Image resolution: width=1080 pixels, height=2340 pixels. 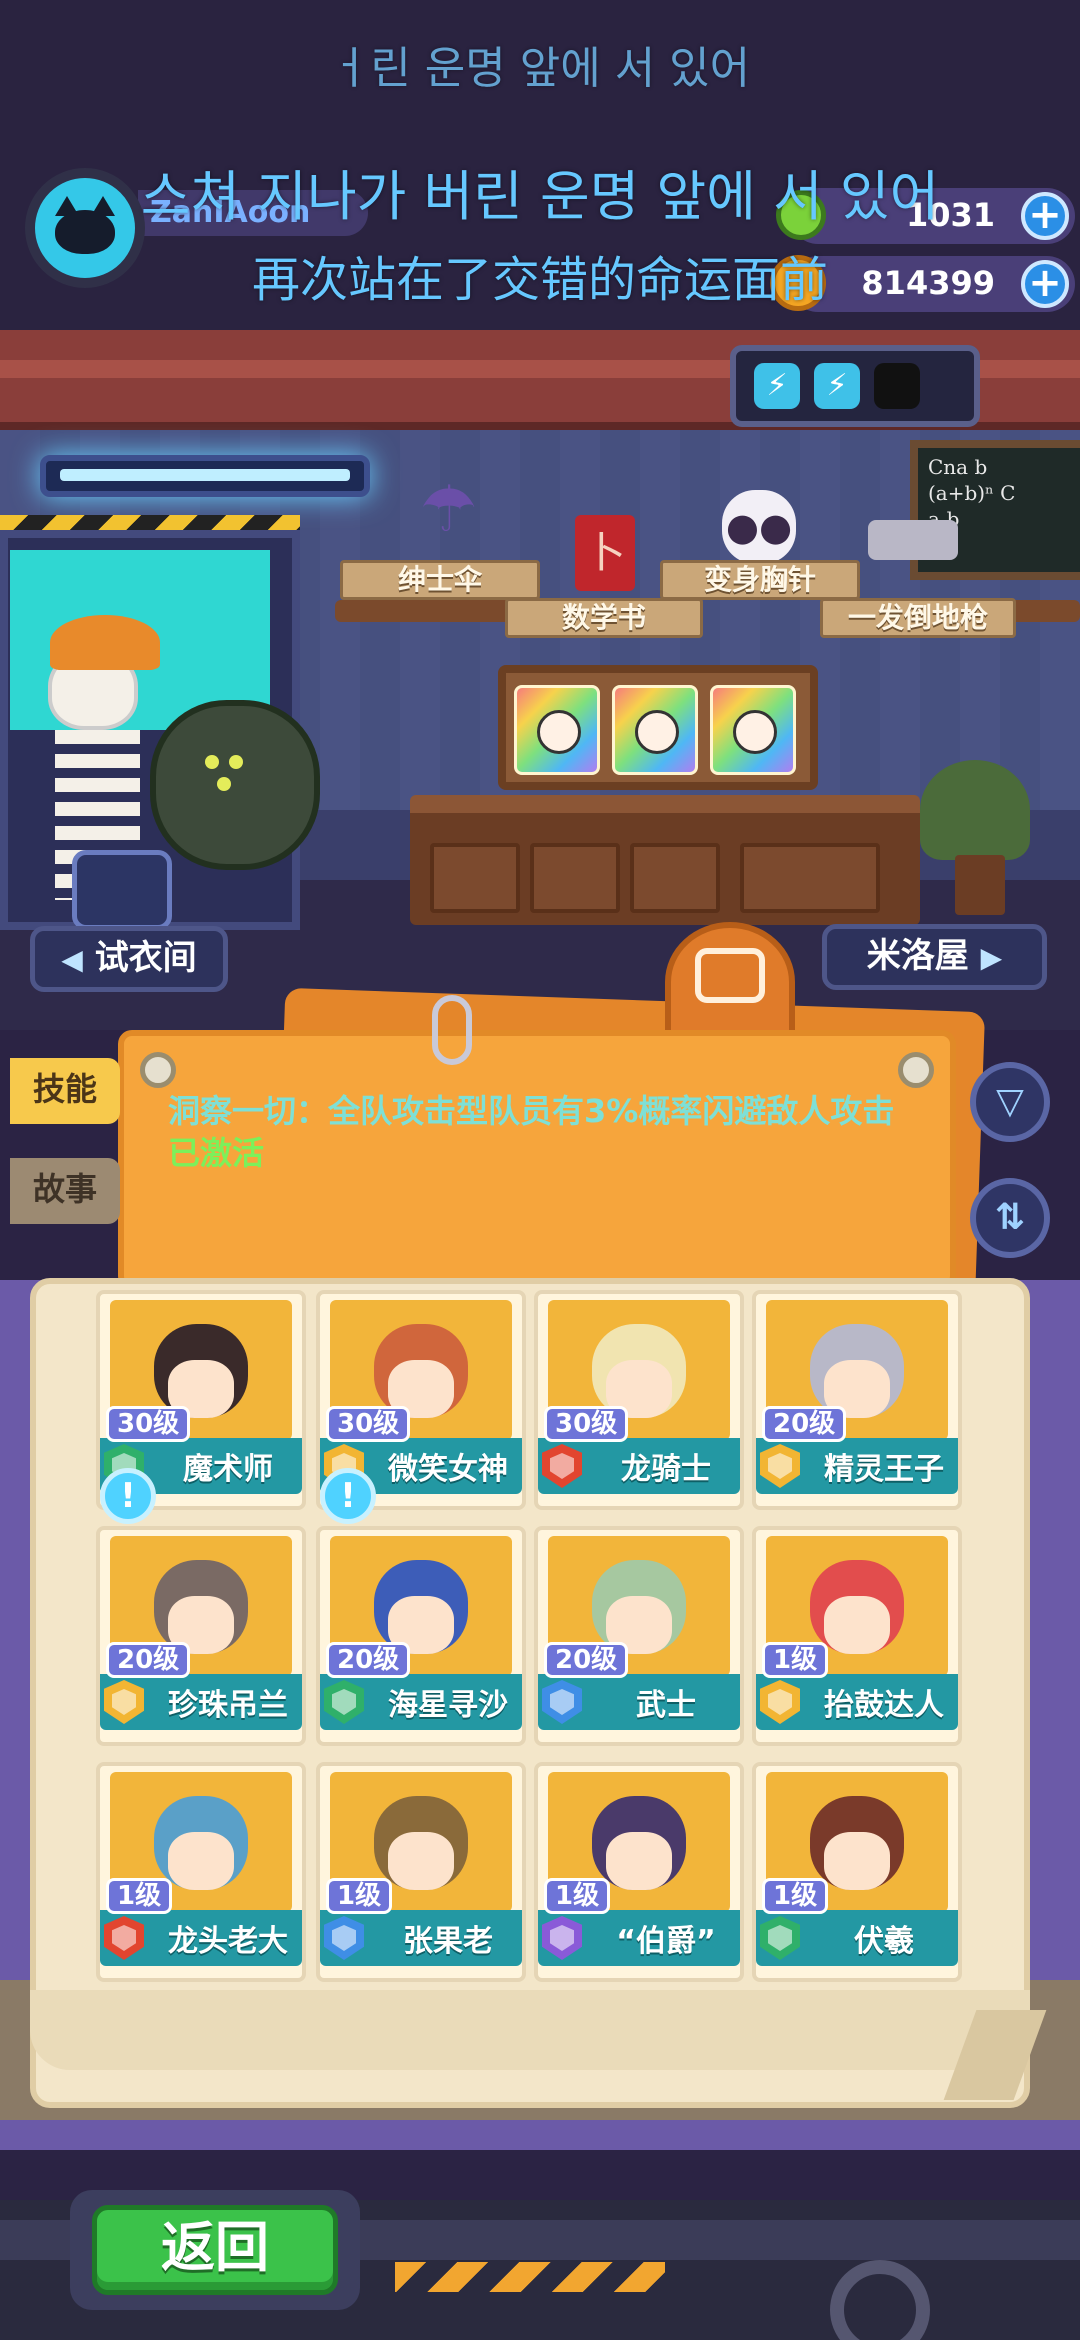 I want to click on character-name: 微笑女神, so click(x=448, y=1469).